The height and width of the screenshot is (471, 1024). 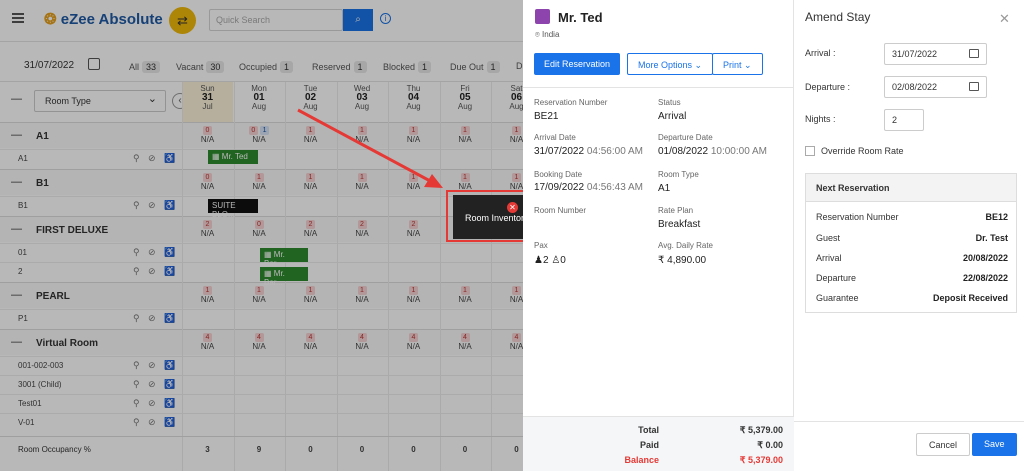 What do you see at coordinates (537, 34) in the screenshot?
I see `location-icon: ⌾` at bounding box center [537, 34].